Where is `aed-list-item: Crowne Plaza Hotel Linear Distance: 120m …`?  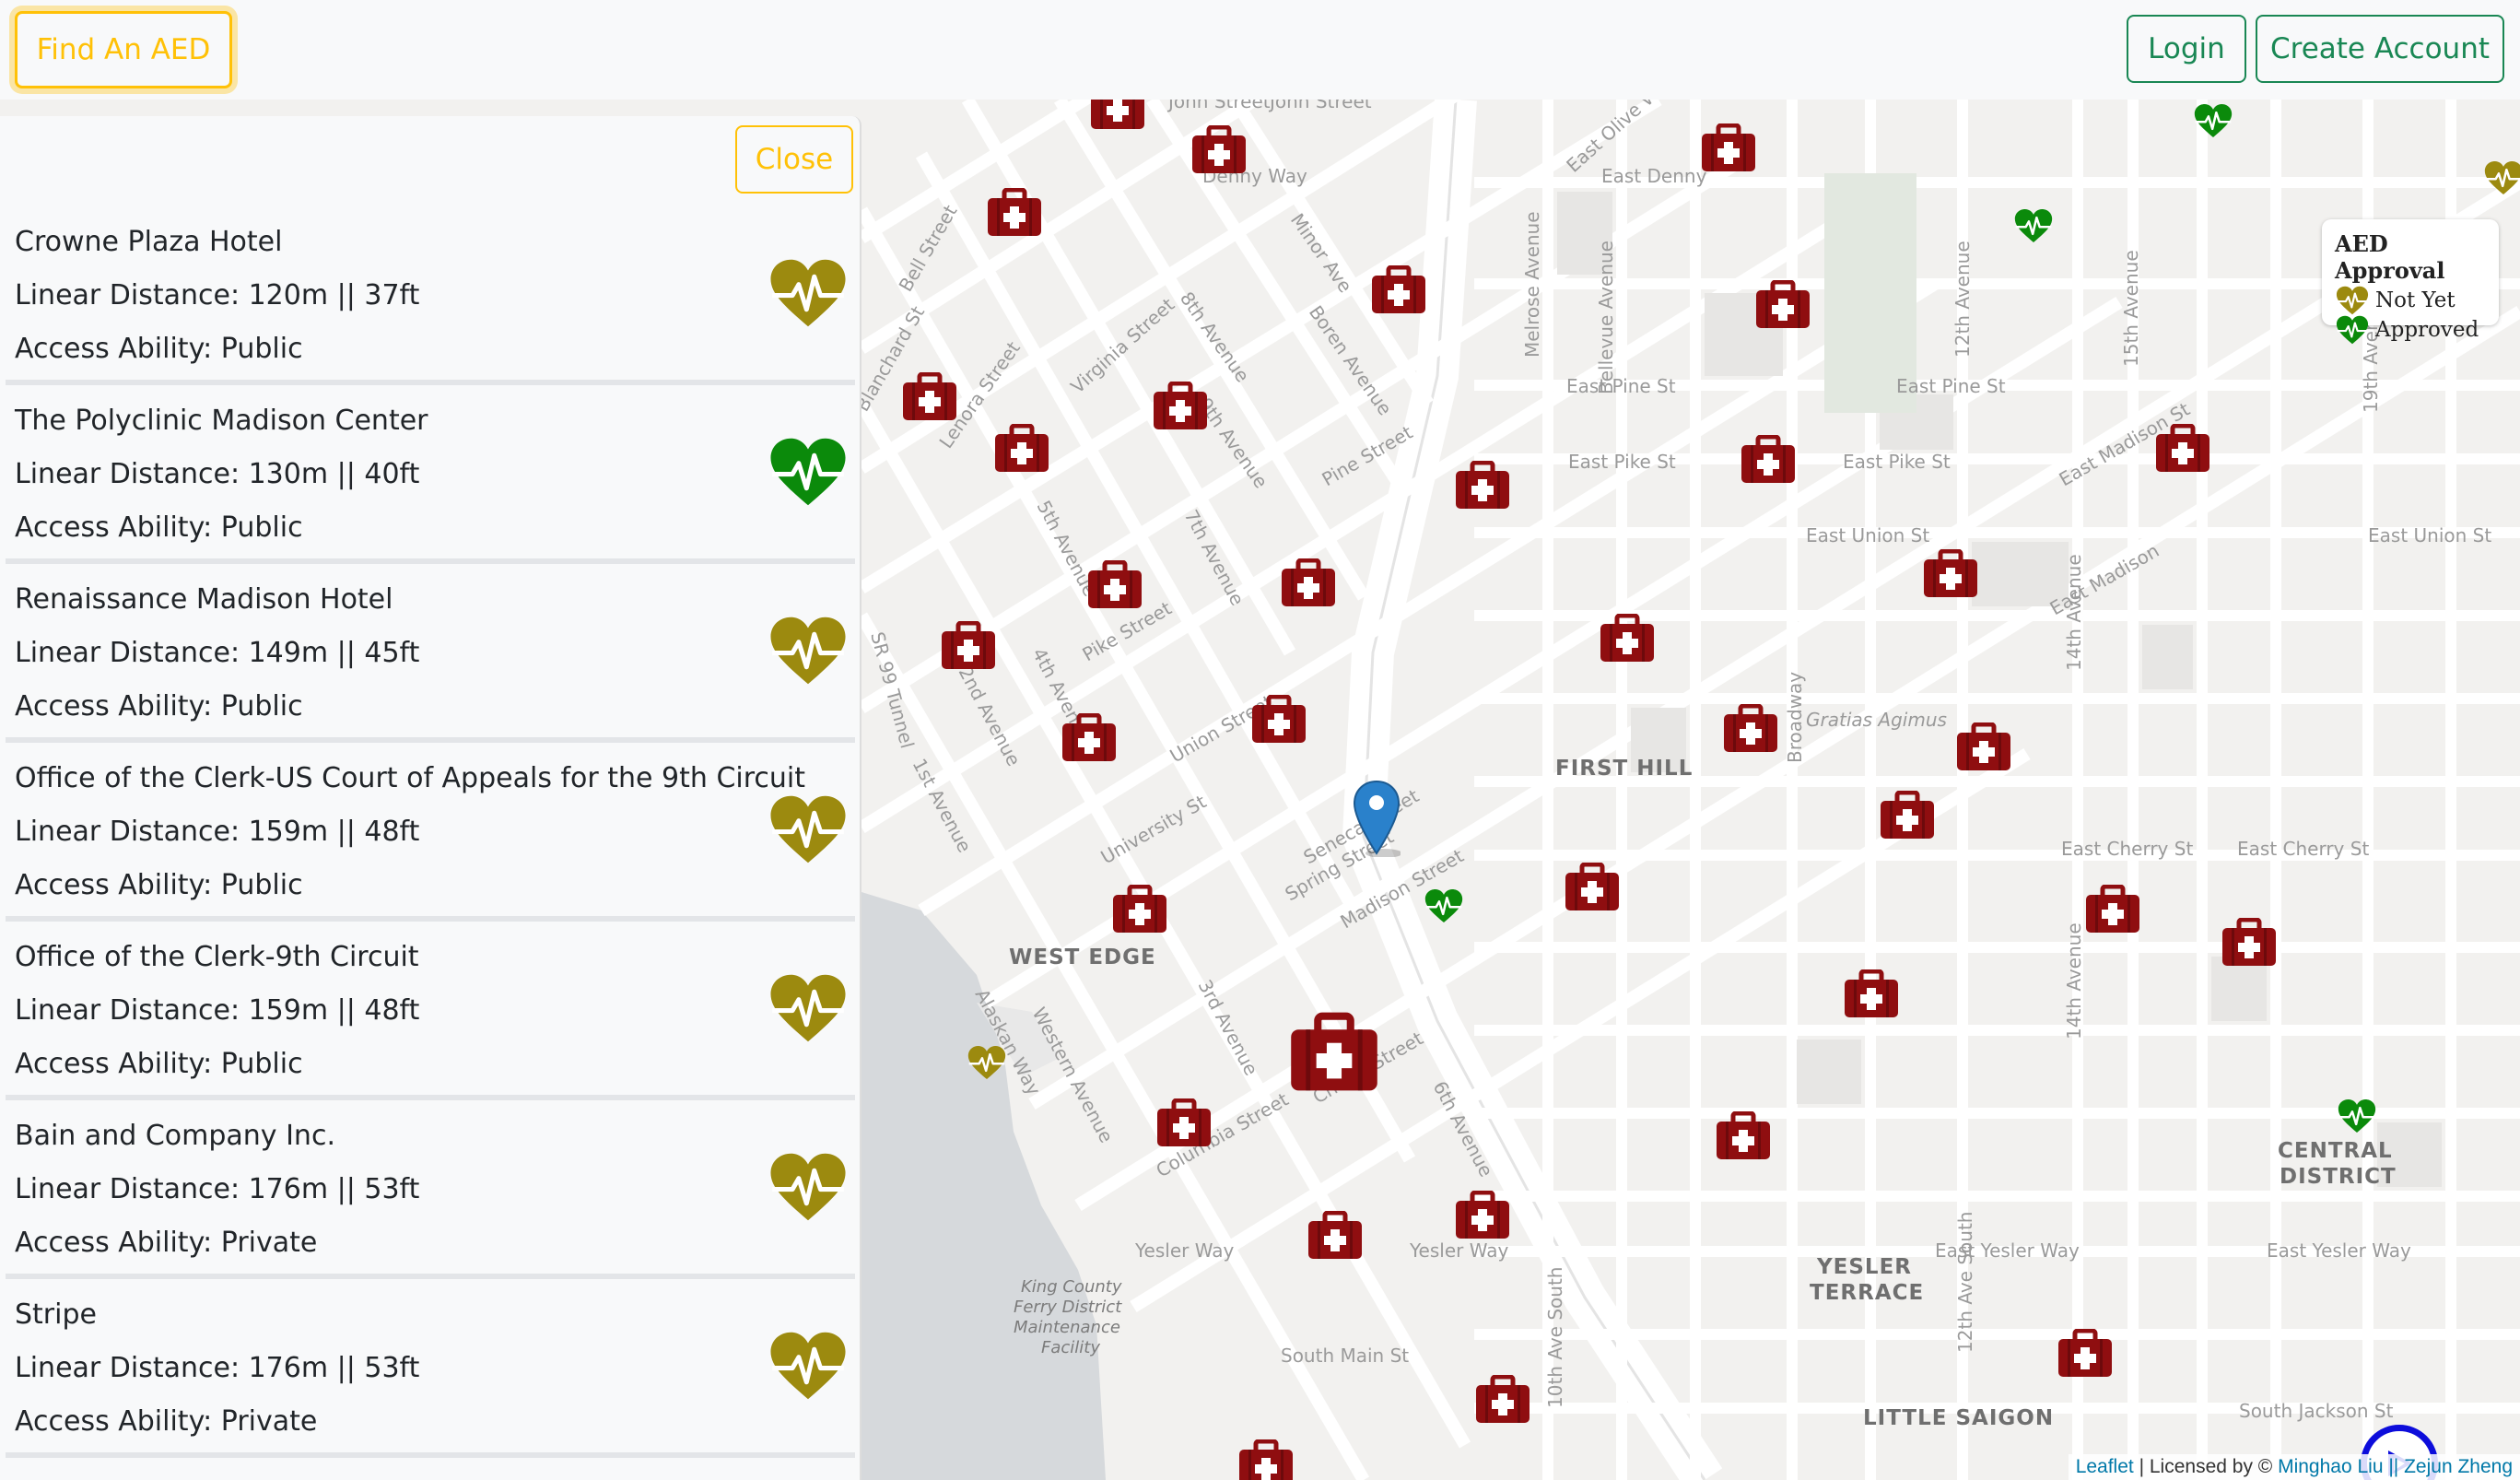
aed-list-item: Crowne Plaza Hotel Linear Distance: 120m … is located at coordinates (430, 295).